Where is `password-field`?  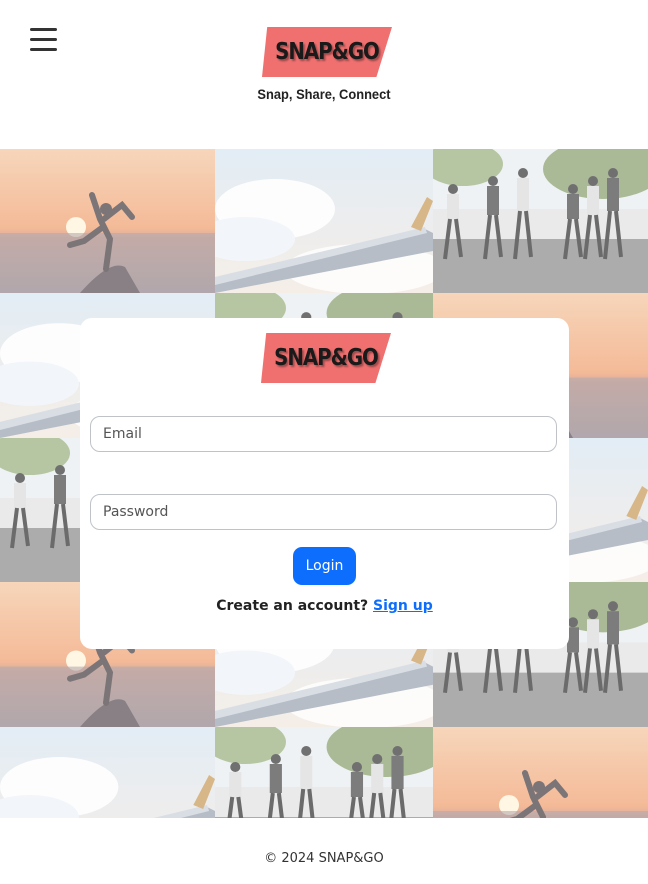 password-field is located at coordinates (323, 512).